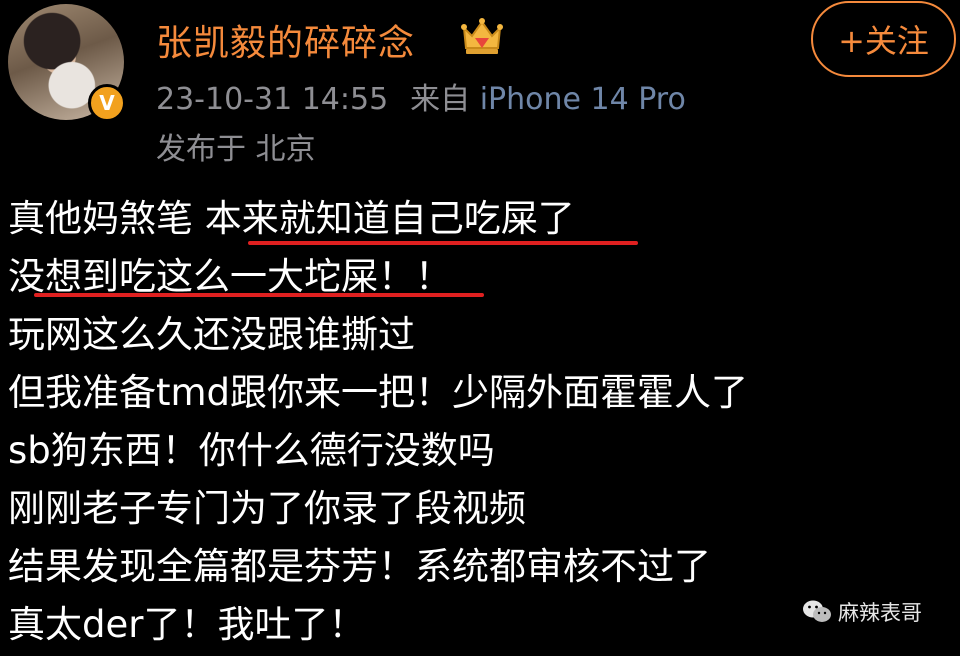 Image resolution: width=960 pixels, height=656 pixels. Describe the element at coordinates (440, 99) in the screenshot. I see `post-source-prefix: 来自` at that location.